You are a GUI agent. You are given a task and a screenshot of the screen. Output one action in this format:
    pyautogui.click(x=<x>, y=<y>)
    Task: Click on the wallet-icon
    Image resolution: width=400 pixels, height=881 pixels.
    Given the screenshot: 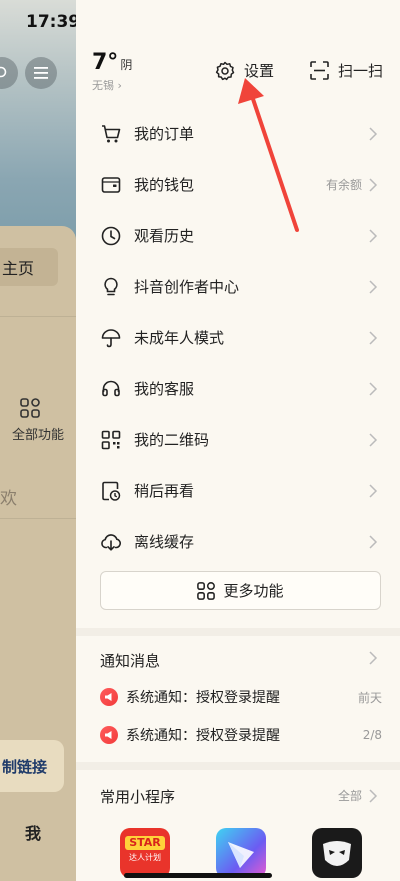 What is the action you would take?
    pyautogui.click(x=111, y=185)
    